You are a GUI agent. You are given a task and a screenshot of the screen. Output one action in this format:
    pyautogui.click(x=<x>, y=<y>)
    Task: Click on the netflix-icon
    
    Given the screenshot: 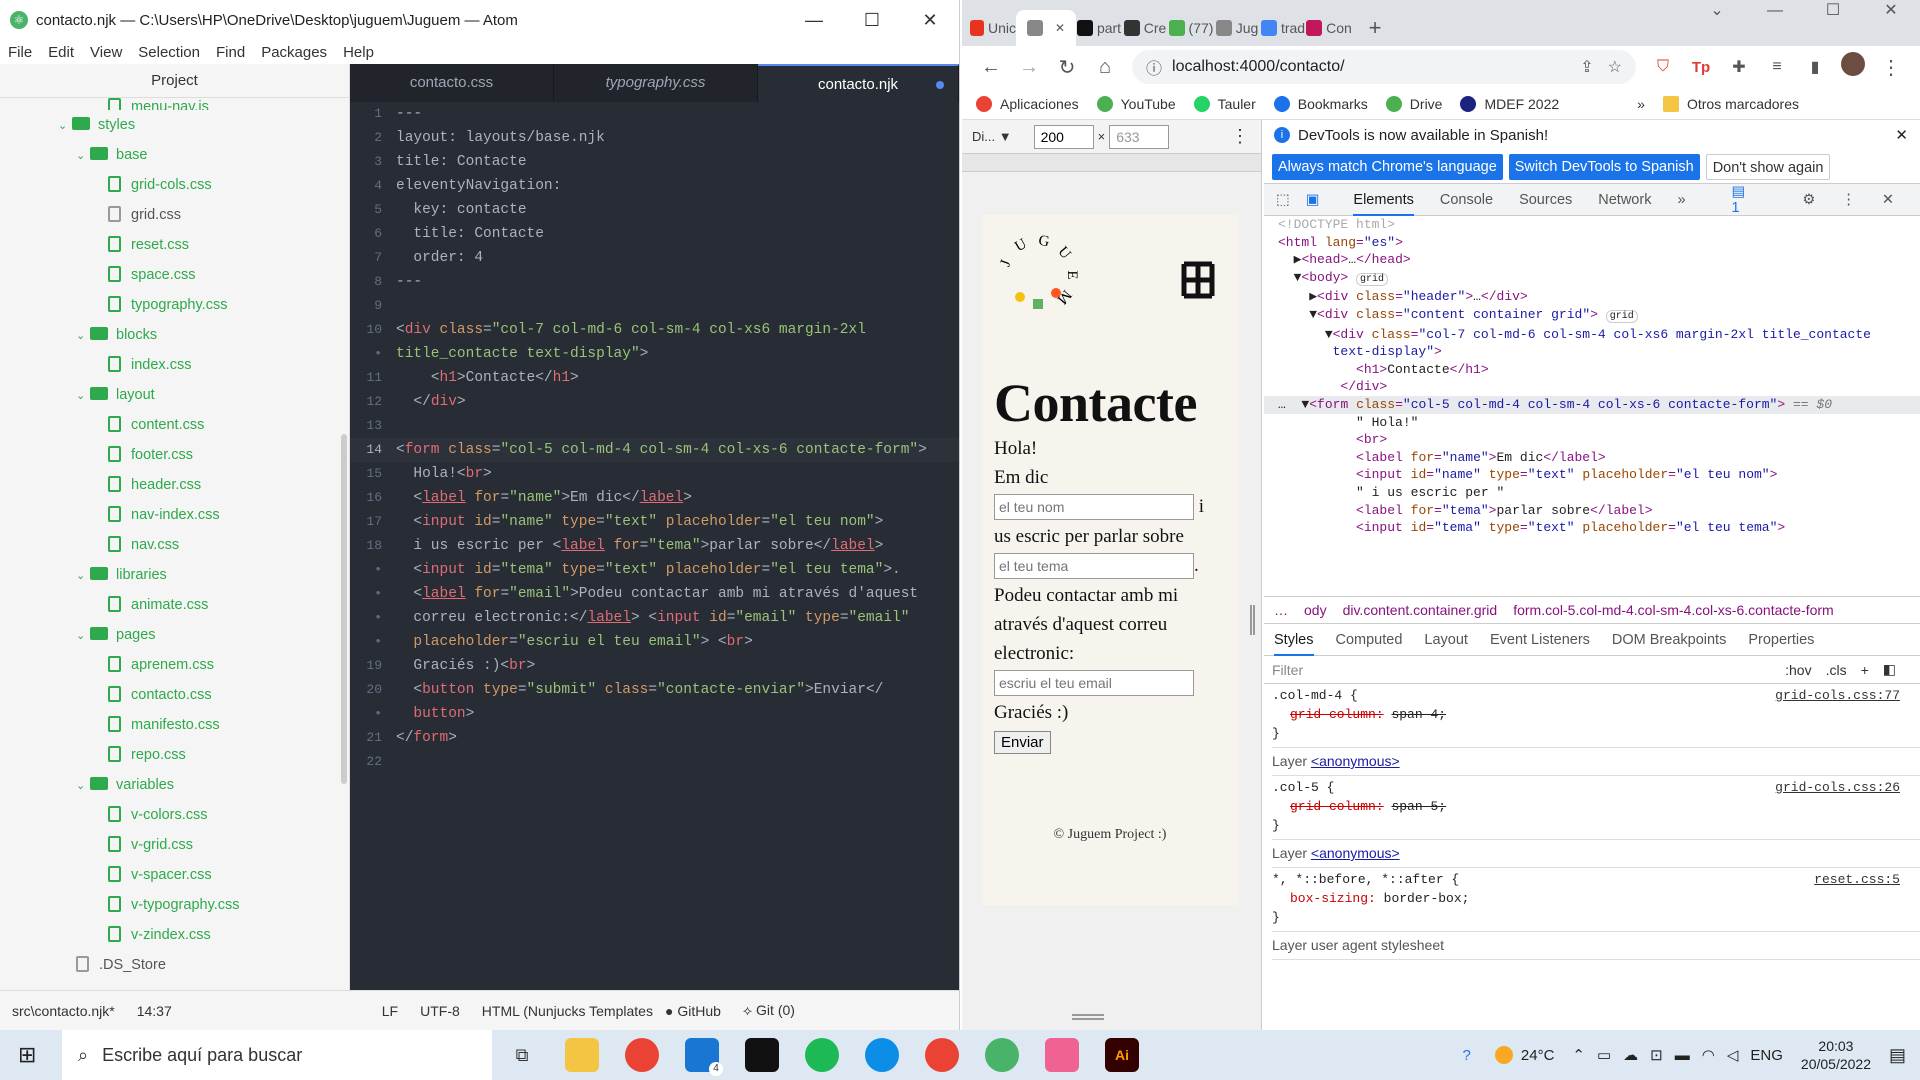 What is the action you would take?
    pyautogui.click(x=762, y=1055)
    